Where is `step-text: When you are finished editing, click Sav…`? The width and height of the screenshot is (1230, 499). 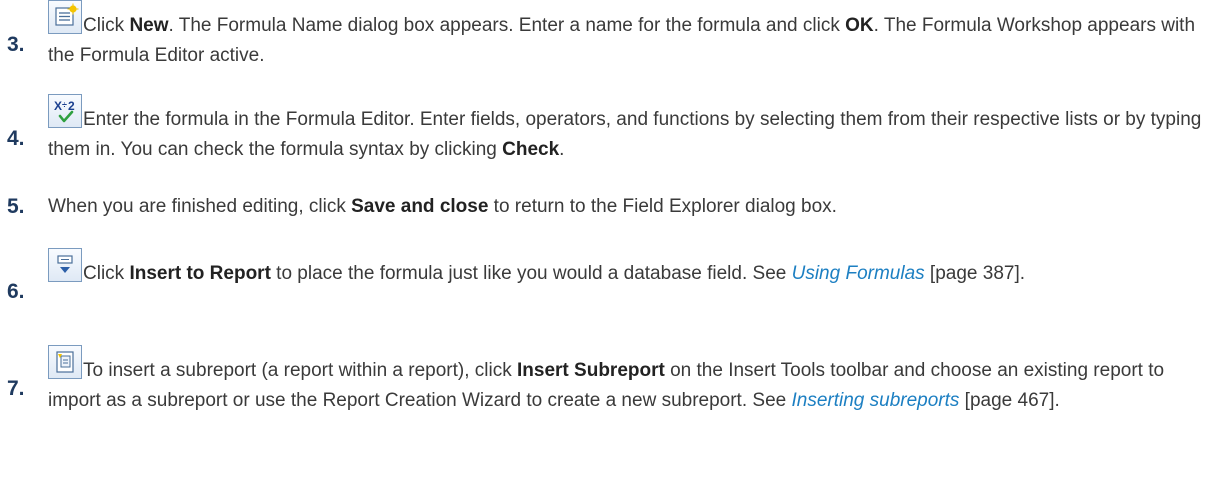
step-text: When you are finished editing, click Sav… is located at coordinates (442, 206).